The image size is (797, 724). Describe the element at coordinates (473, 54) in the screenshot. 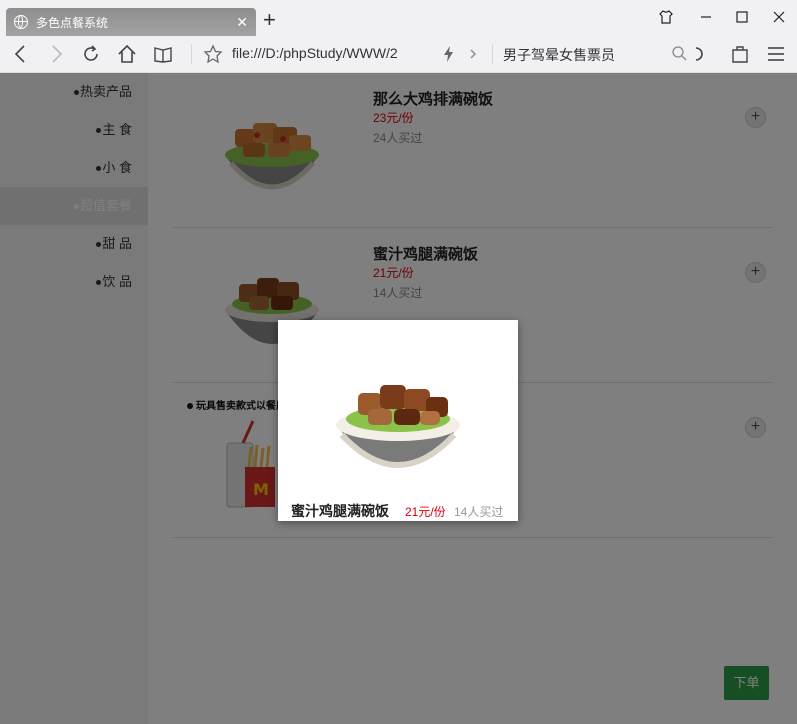

I see `chevron-right-icon` at that location.